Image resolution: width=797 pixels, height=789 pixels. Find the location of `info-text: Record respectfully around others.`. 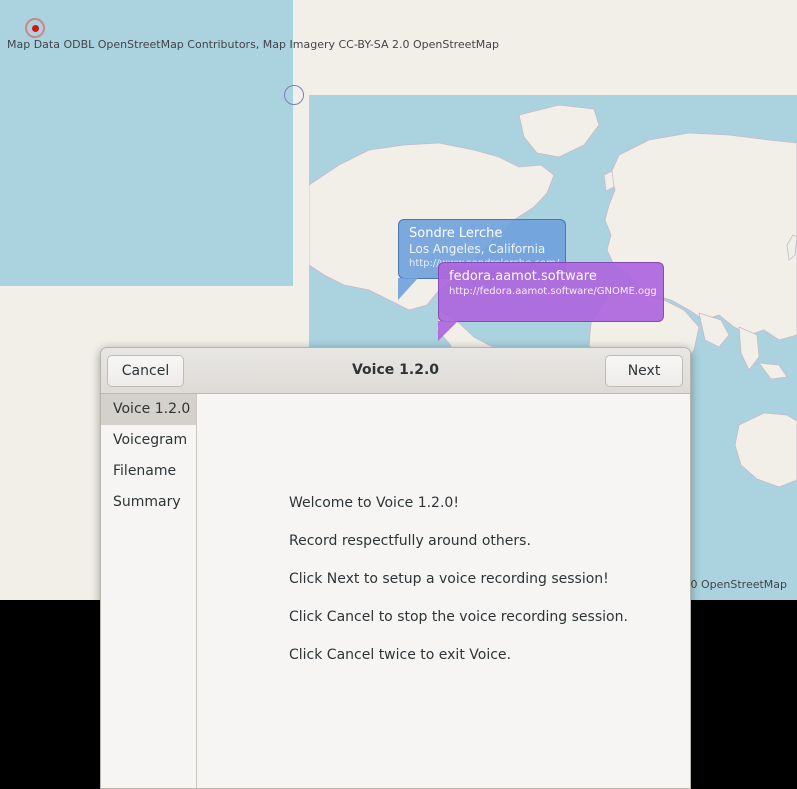

info-text: Record respectfully around others. is located at coordinates (410, 541).